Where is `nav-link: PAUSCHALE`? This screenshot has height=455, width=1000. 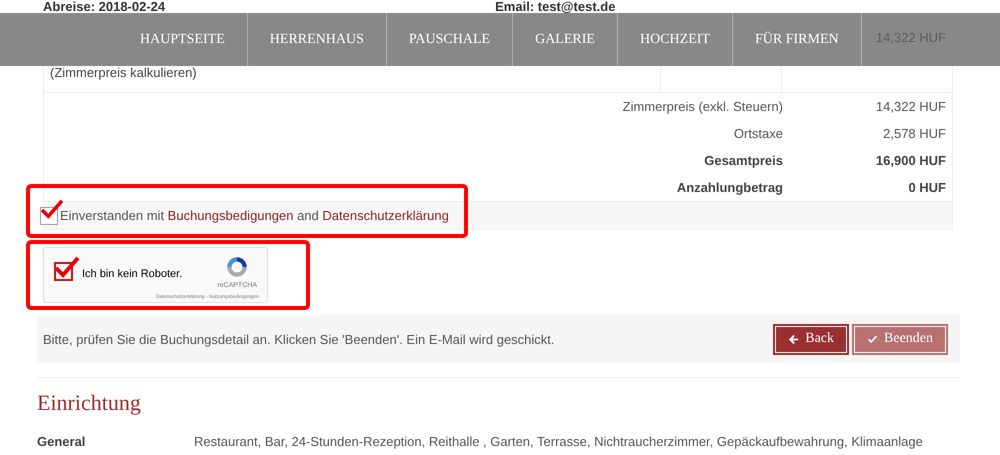 nav-link: PAUSCHALE is located at coordinates (450, 39).